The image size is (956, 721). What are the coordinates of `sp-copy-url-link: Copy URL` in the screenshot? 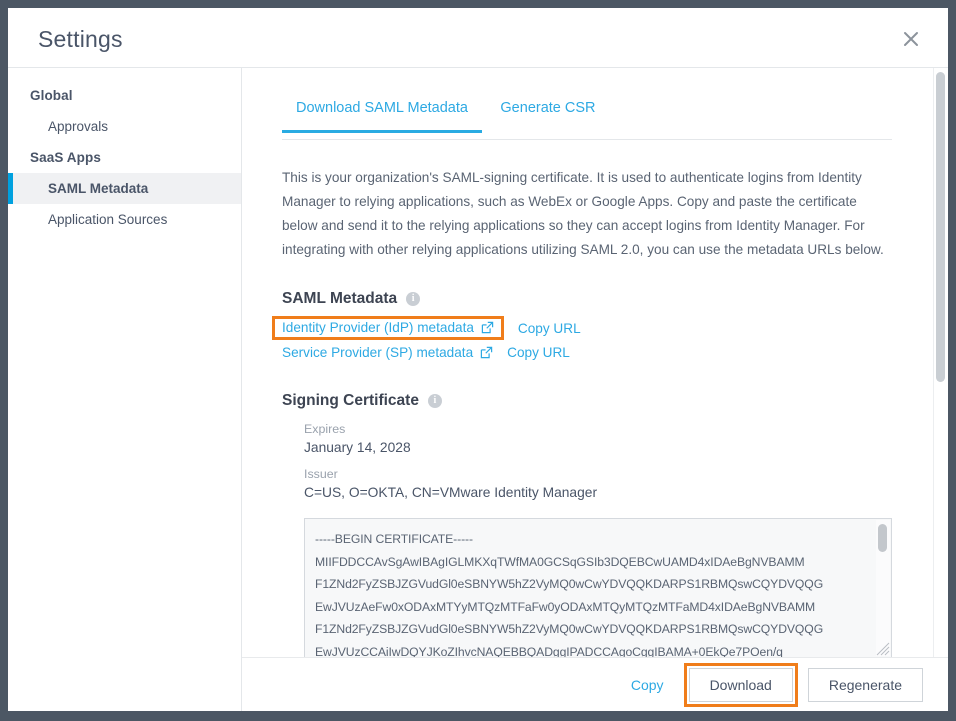 It's located at (538, 352).